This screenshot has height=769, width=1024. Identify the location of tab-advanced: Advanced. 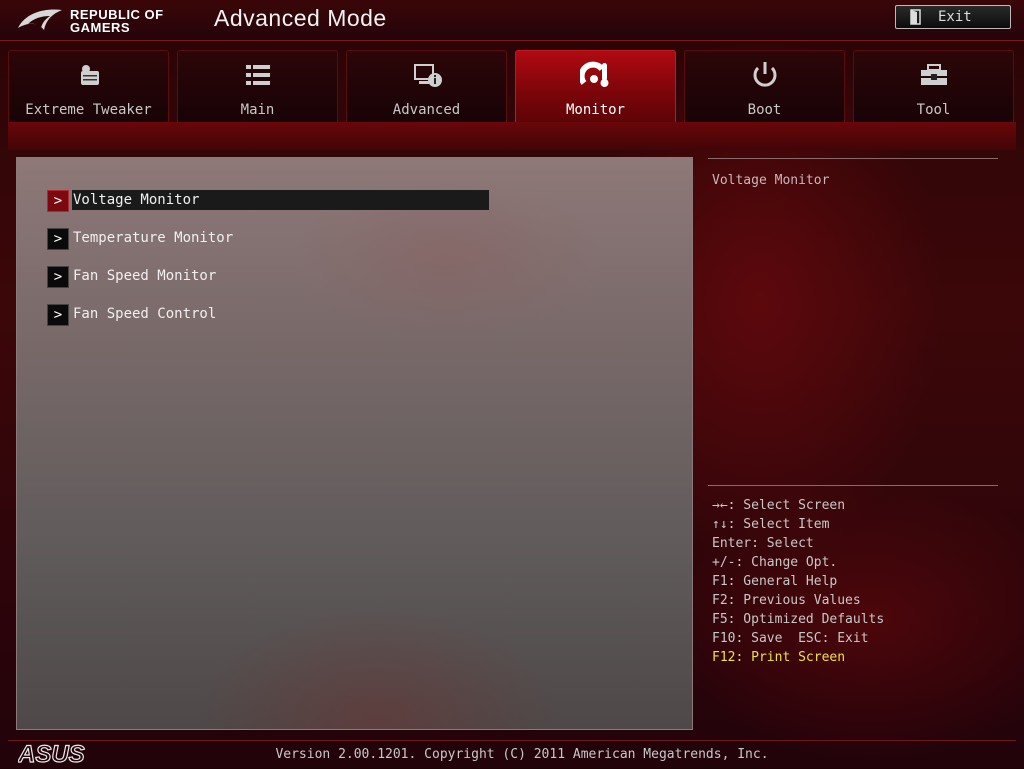
(426, 86).